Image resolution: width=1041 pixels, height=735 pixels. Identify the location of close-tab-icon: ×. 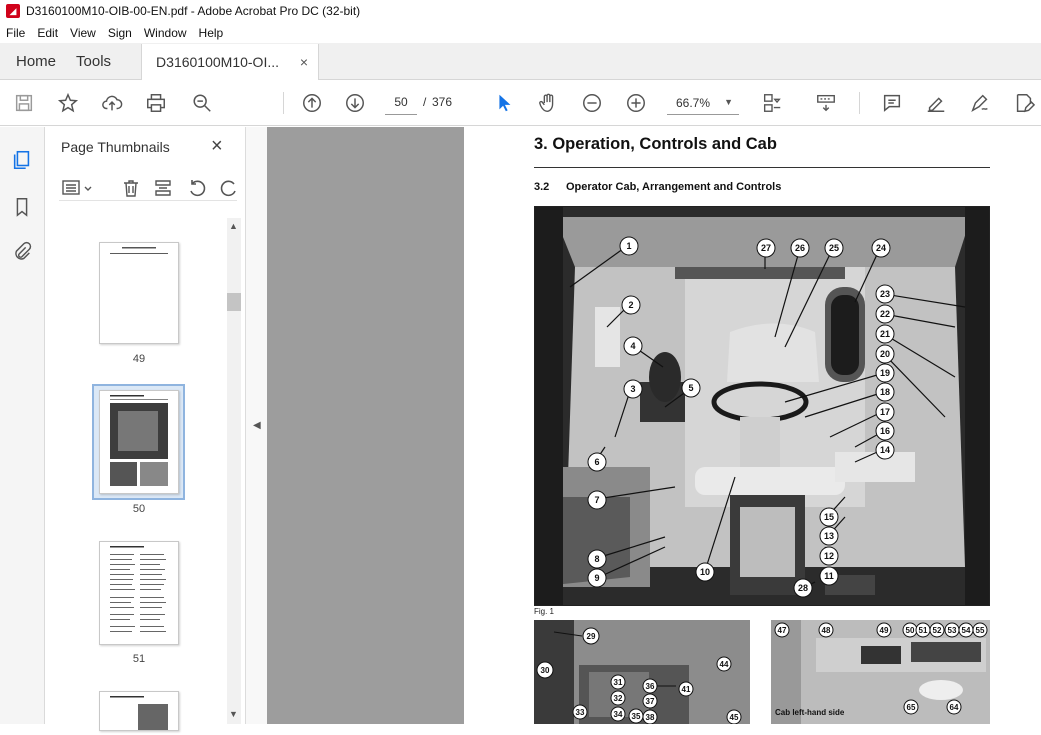
(304, 62).